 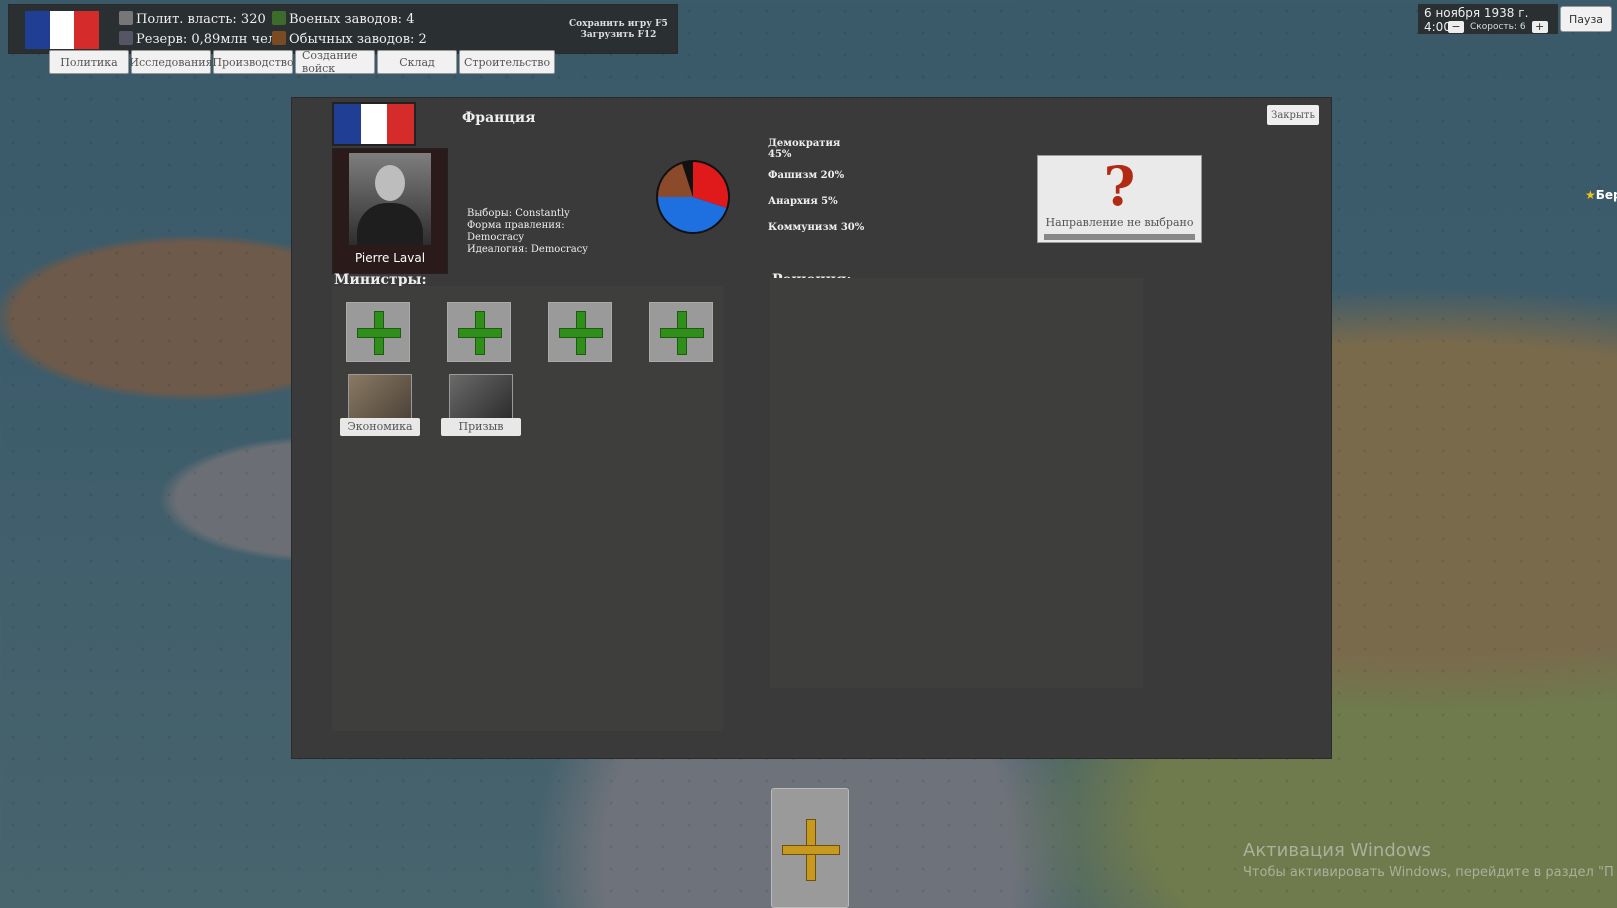 What do you see at coordinates (507, 62) in the screenshot?
I see `tab-construction: Строительство` at bounding box center [507, 62].